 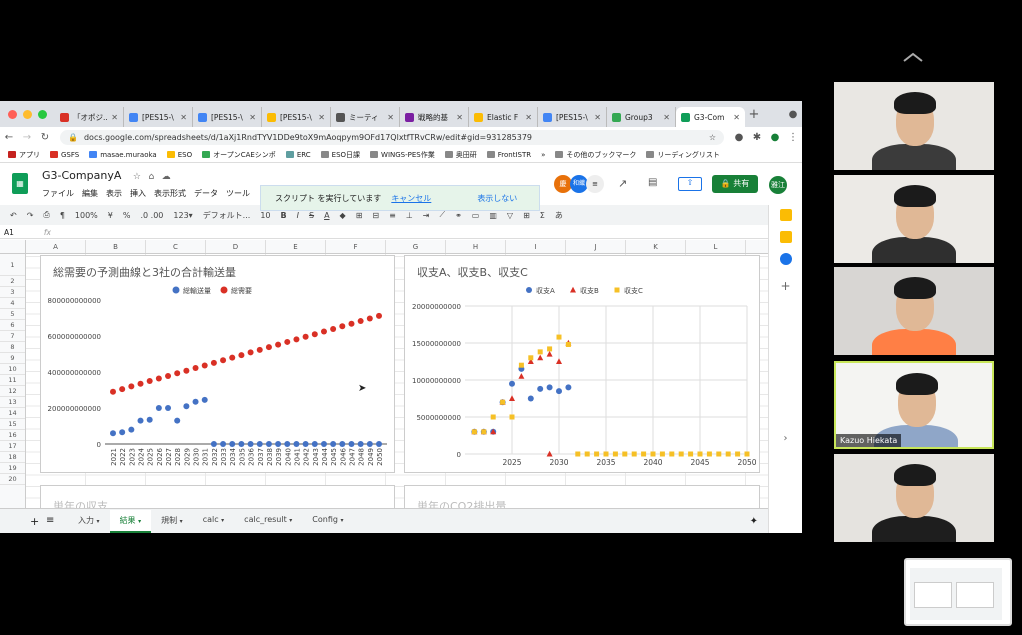 I want to click on row-header: 14, so click(x=12, y=413).